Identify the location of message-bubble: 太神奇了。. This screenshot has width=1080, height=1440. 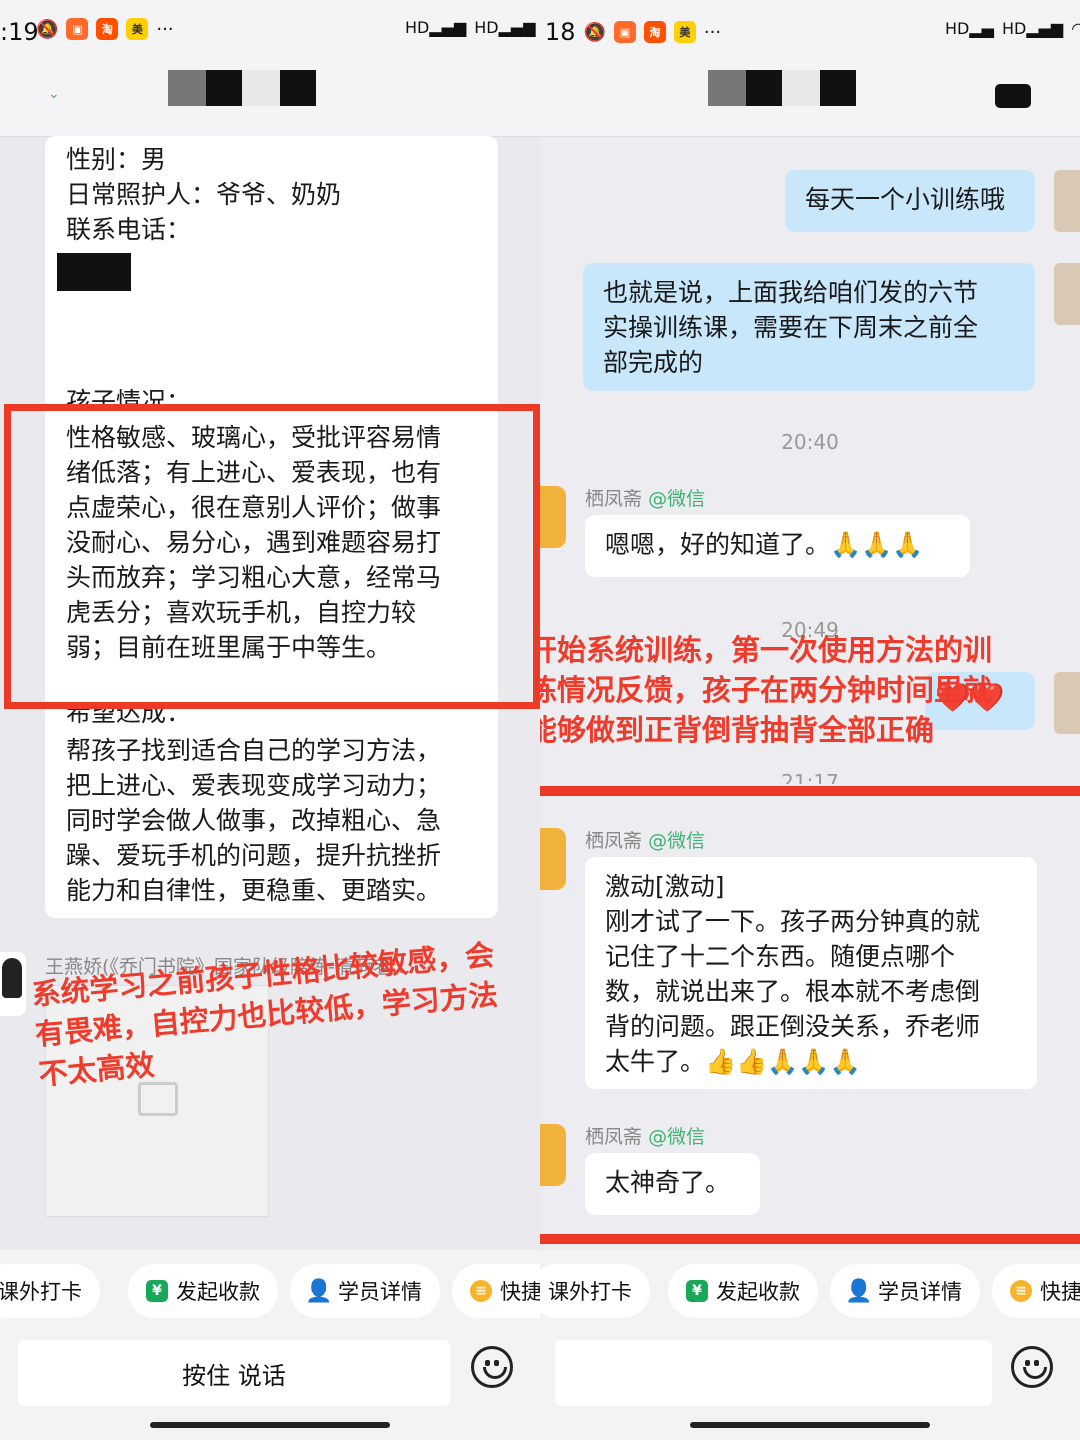
(672, 1184).